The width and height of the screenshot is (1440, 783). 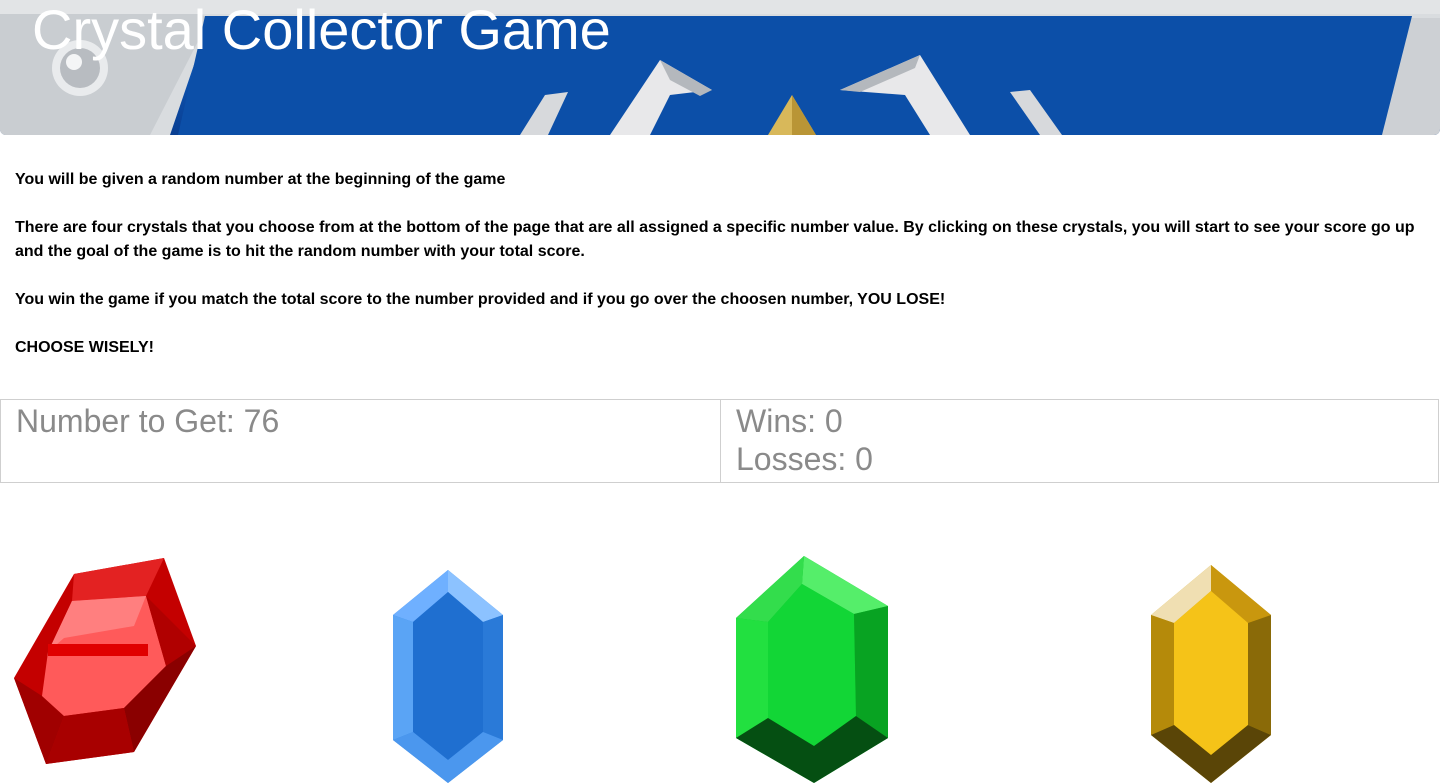 I want to click on green-crystal-button, so click(x=812, y=669).